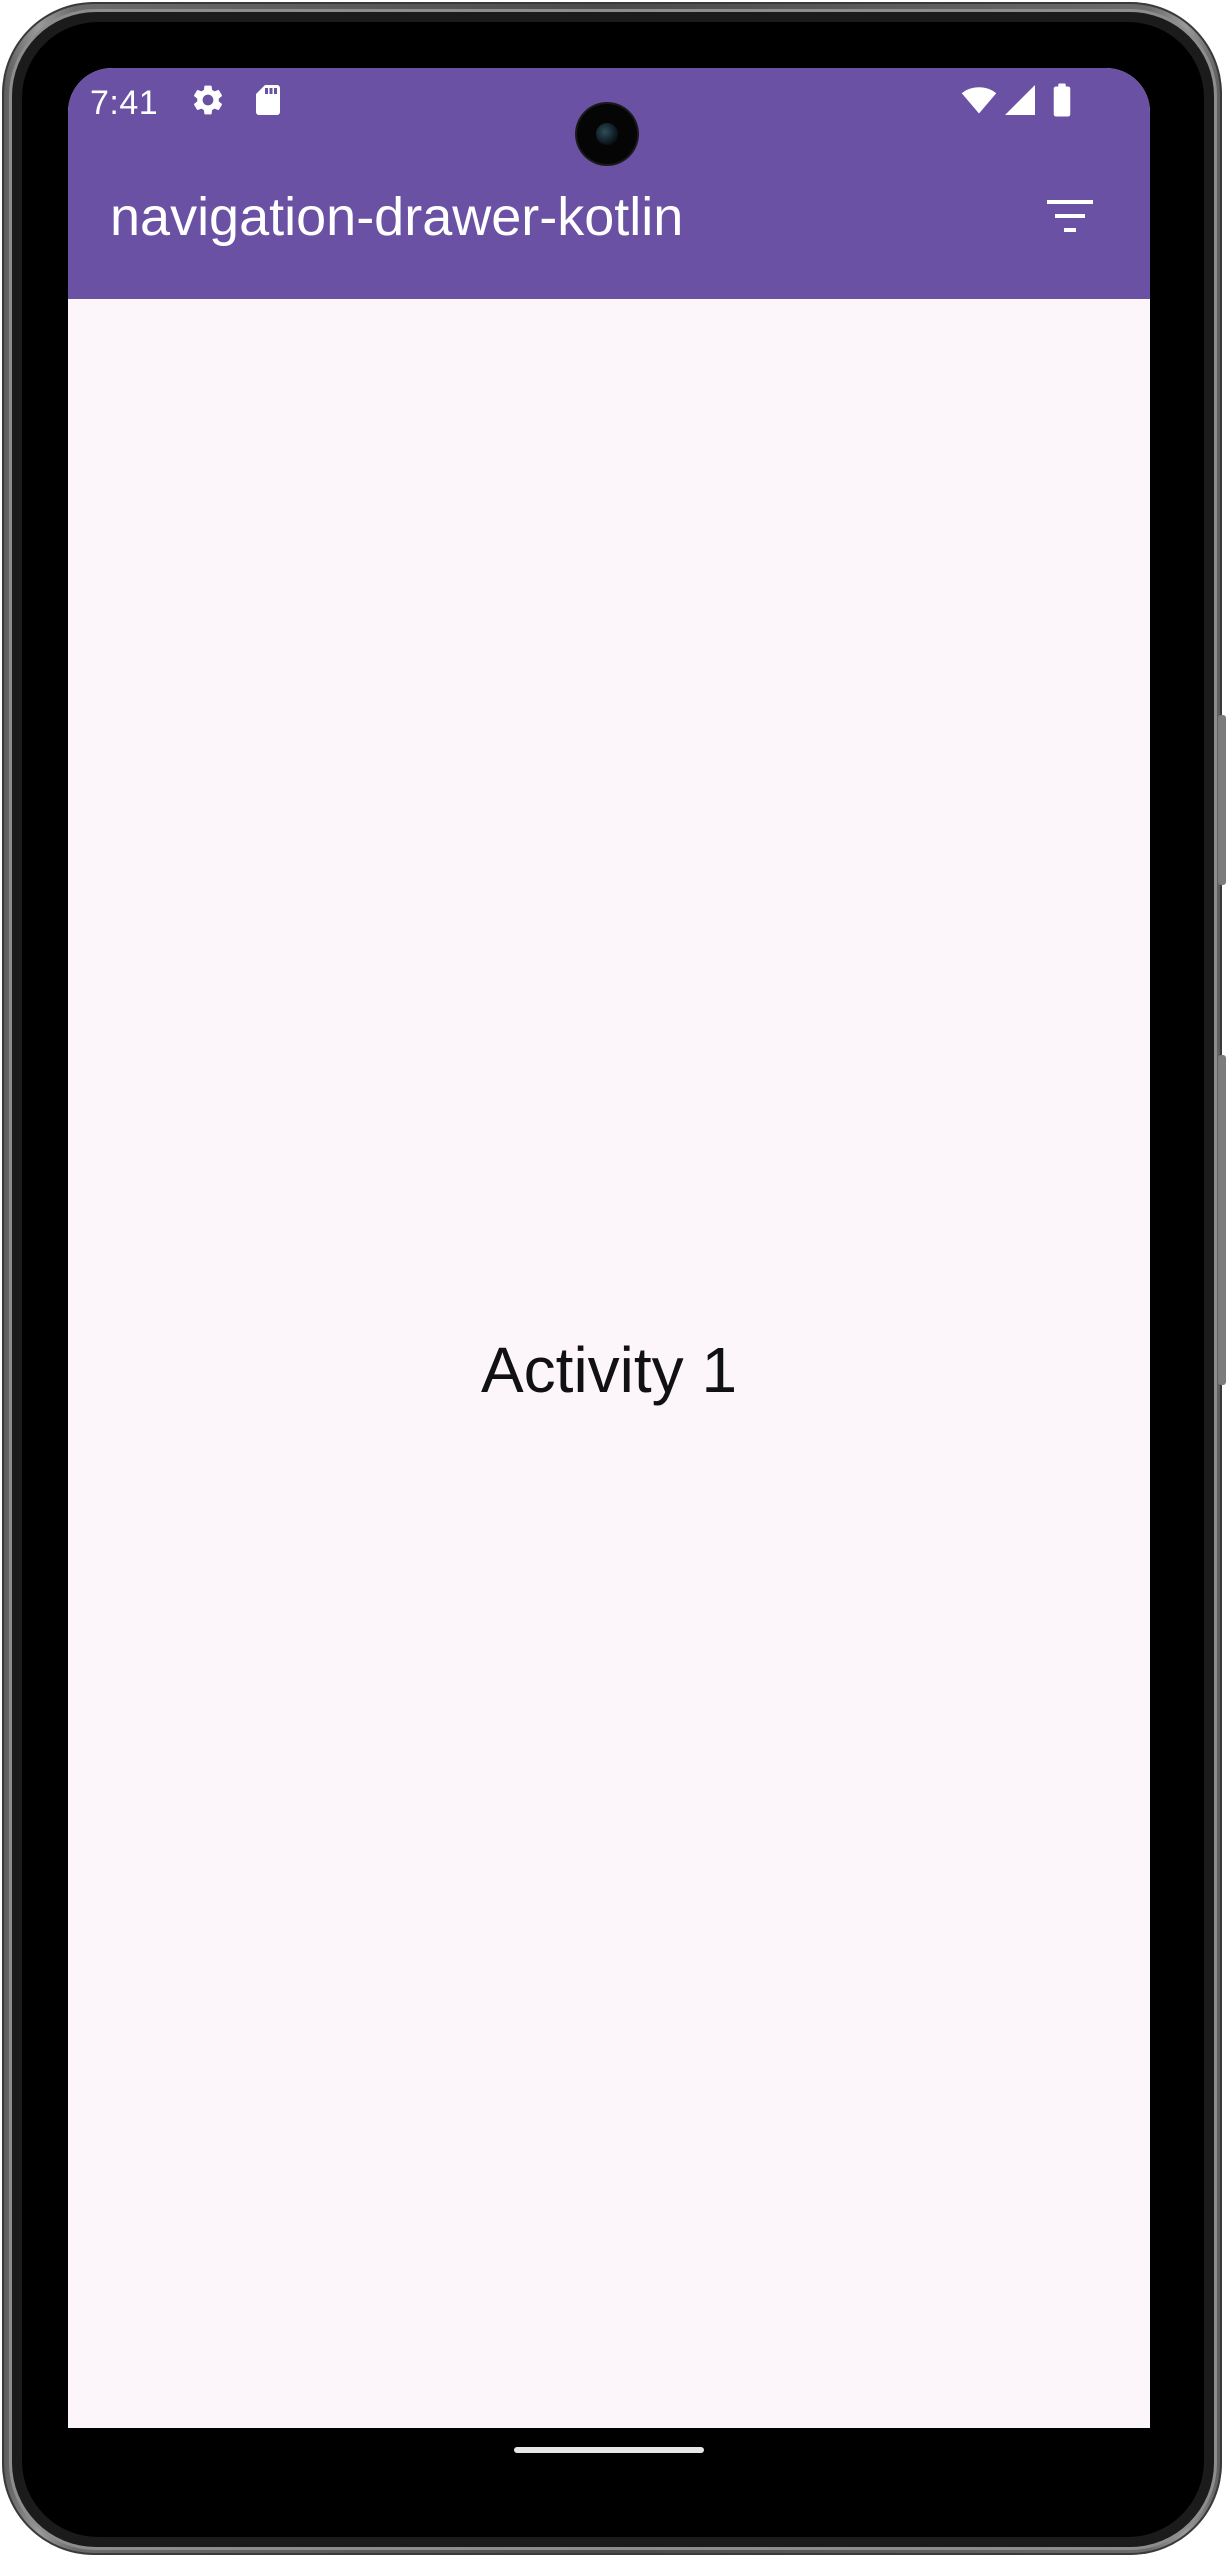 The height and width of the screenshot is (2559, 1226). What do you see at coordinates (1222, 800) in the screenshot?
I see `power-button` at bounding box center [1222, 800].